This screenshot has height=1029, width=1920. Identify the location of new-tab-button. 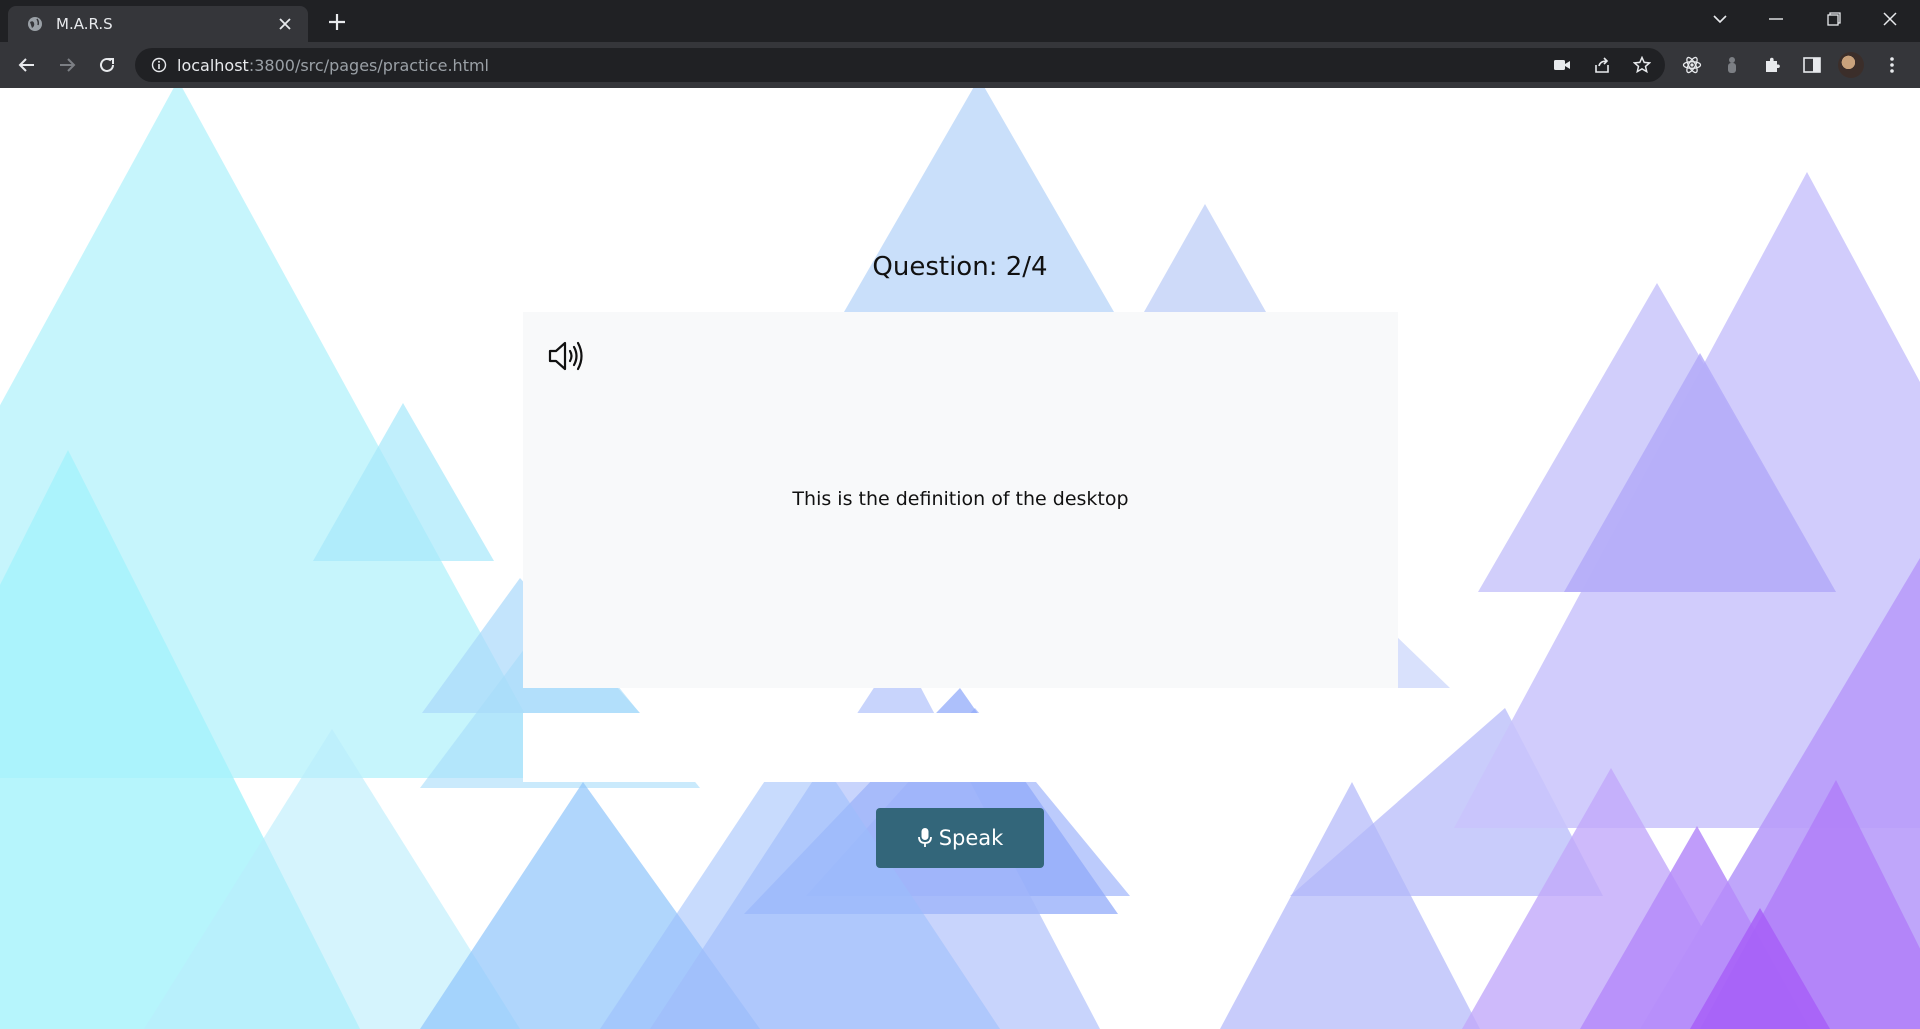
(337, 22).